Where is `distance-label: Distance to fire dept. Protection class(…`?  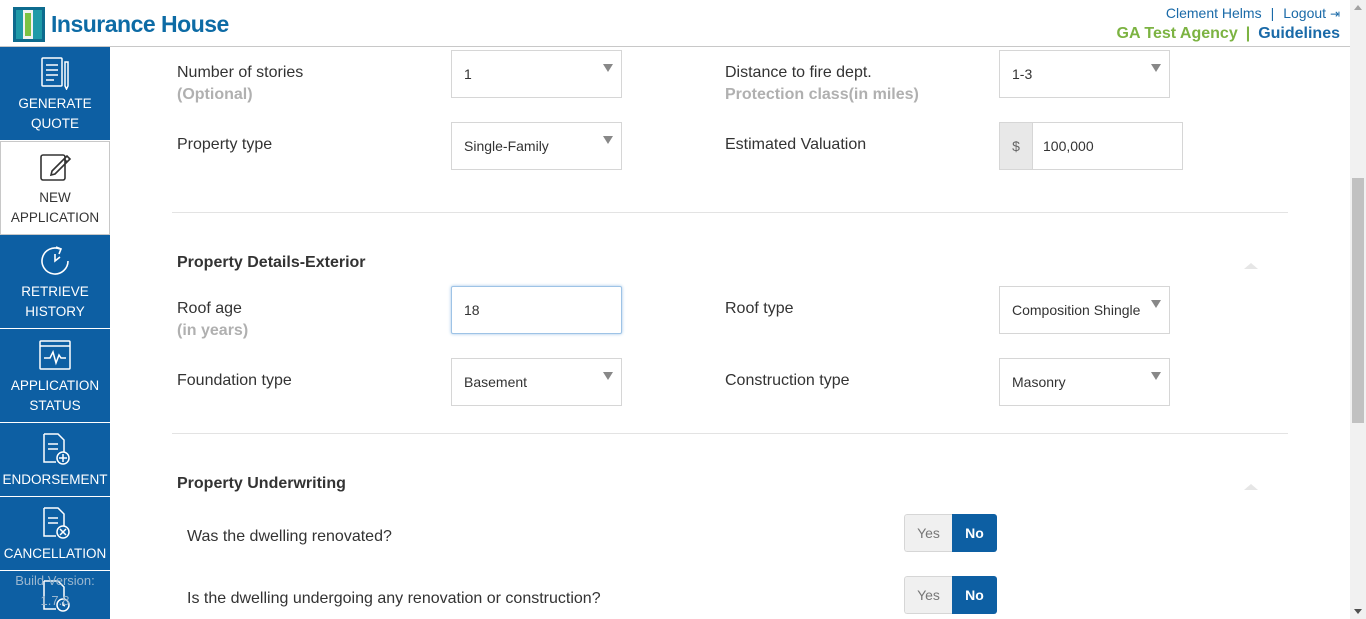
distance-label: Distance to fire dept. Protection class(… is located at coordinates (822, 84).